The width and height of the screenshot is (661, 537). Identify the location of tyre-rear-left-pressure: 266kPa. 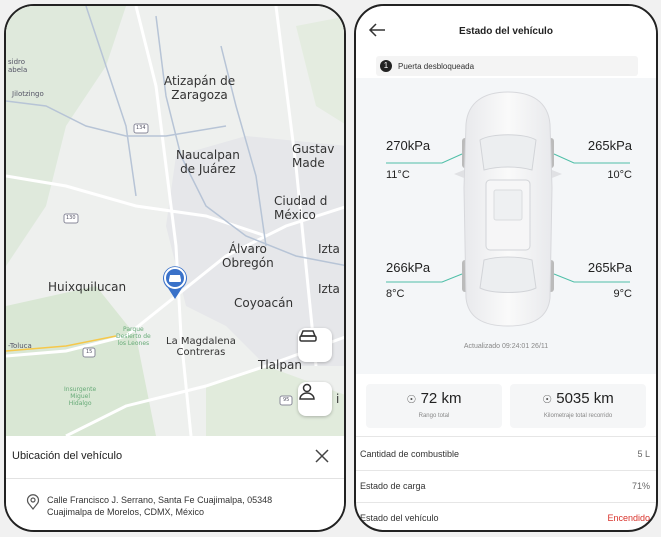
(408, 267).